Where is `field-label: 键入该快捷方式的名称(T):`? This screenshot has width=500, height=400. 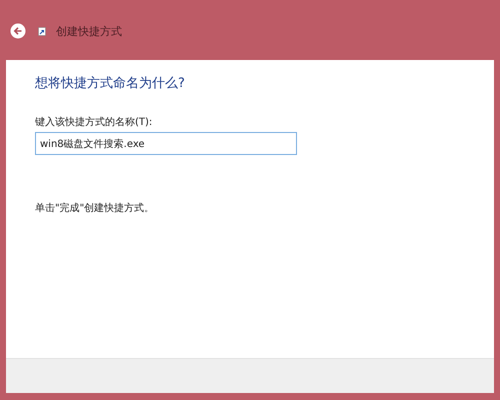 field-label: 键入该快捷方式的名称(T): is located at coordinates (94, 122).